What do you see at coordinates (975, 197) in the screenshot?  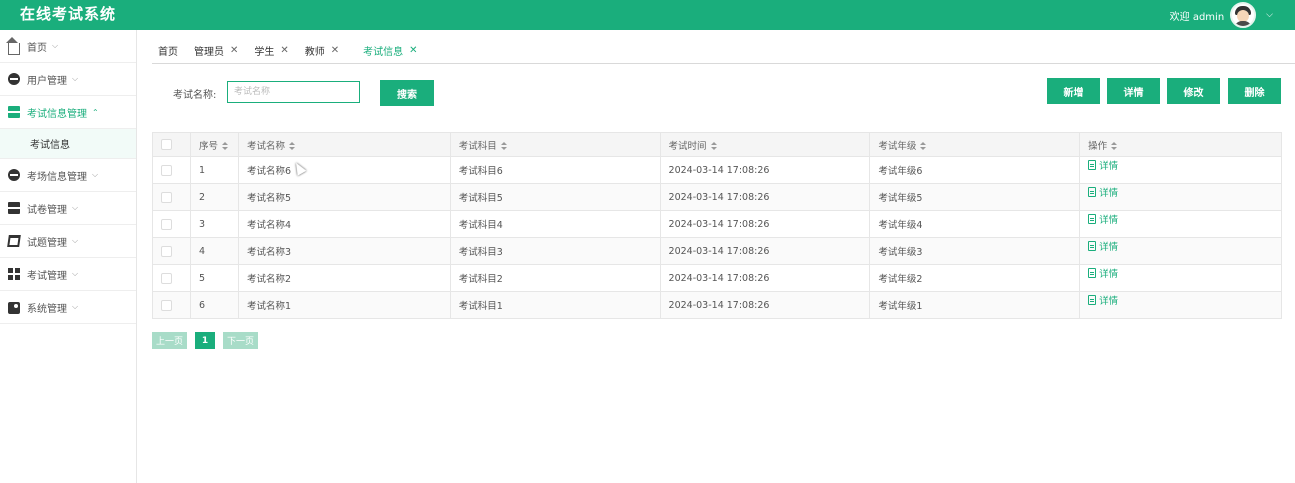 I see `cell-grade: 考试年级5` at bounding box center [975, 197].